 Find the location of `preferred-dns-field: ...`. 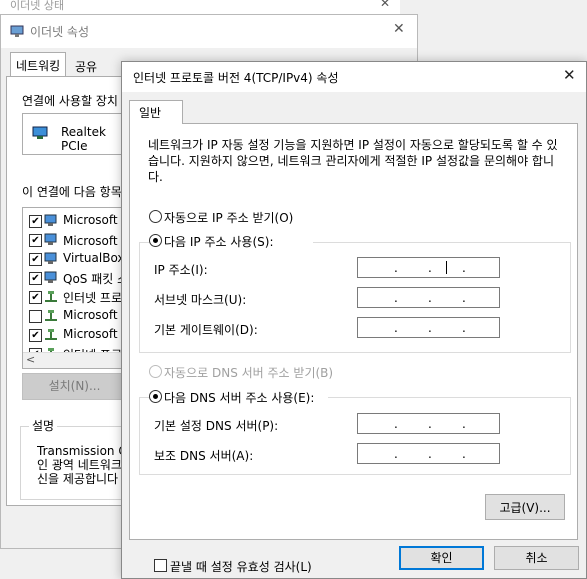

preferred-dns-field: ... is located at coordinates (428, 423).